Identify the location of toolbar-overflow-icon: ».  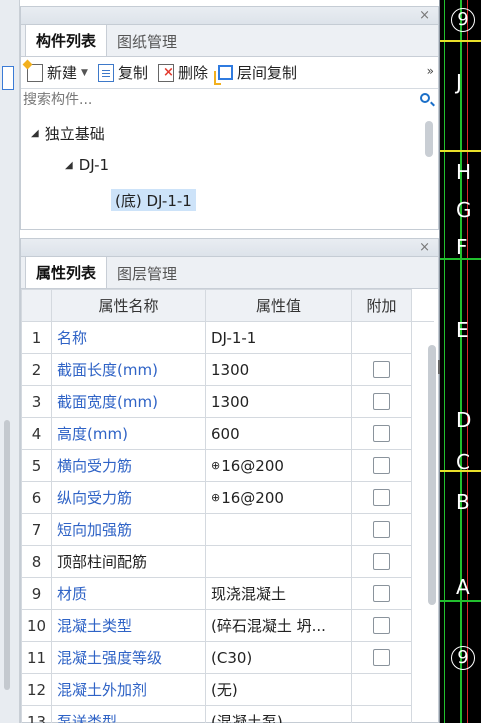
(430, 71).